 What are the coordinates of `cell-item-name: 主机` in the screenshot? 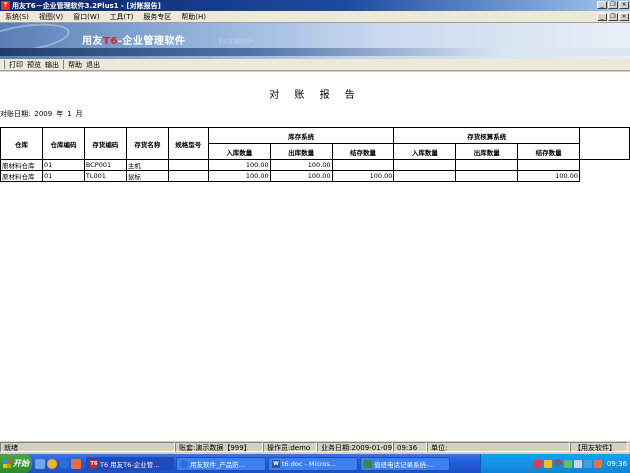 It's located at (147, 165).